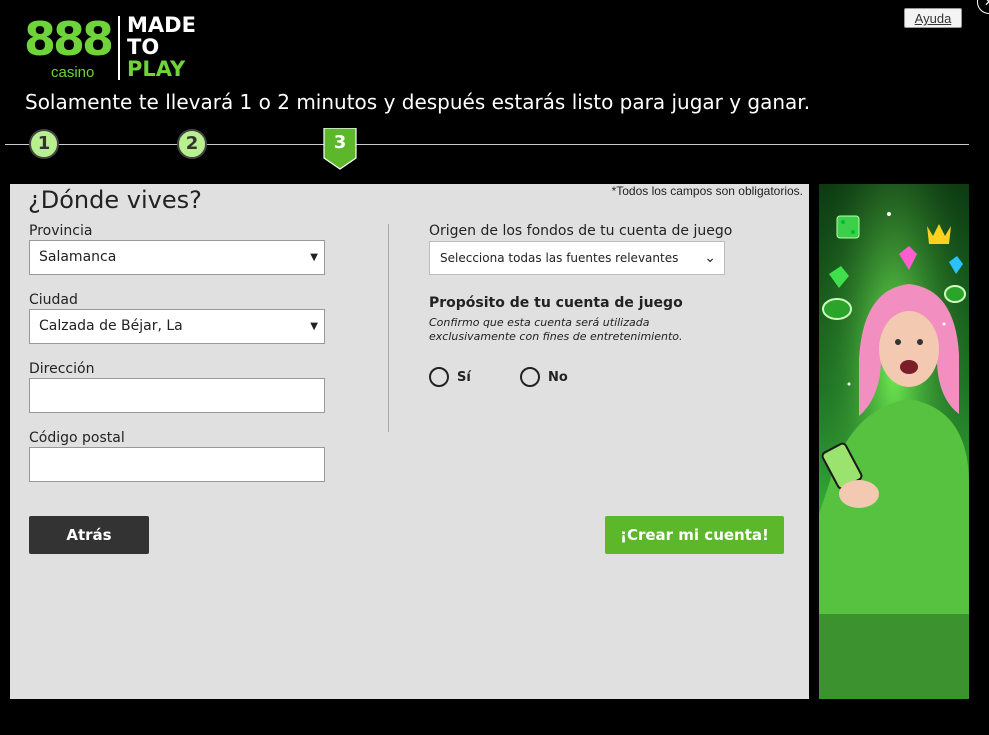  What do you see at coordinates (177, 257) in the screenshot?
I see `province-select: Salamanca ▼` at bounding box center [177, 257].